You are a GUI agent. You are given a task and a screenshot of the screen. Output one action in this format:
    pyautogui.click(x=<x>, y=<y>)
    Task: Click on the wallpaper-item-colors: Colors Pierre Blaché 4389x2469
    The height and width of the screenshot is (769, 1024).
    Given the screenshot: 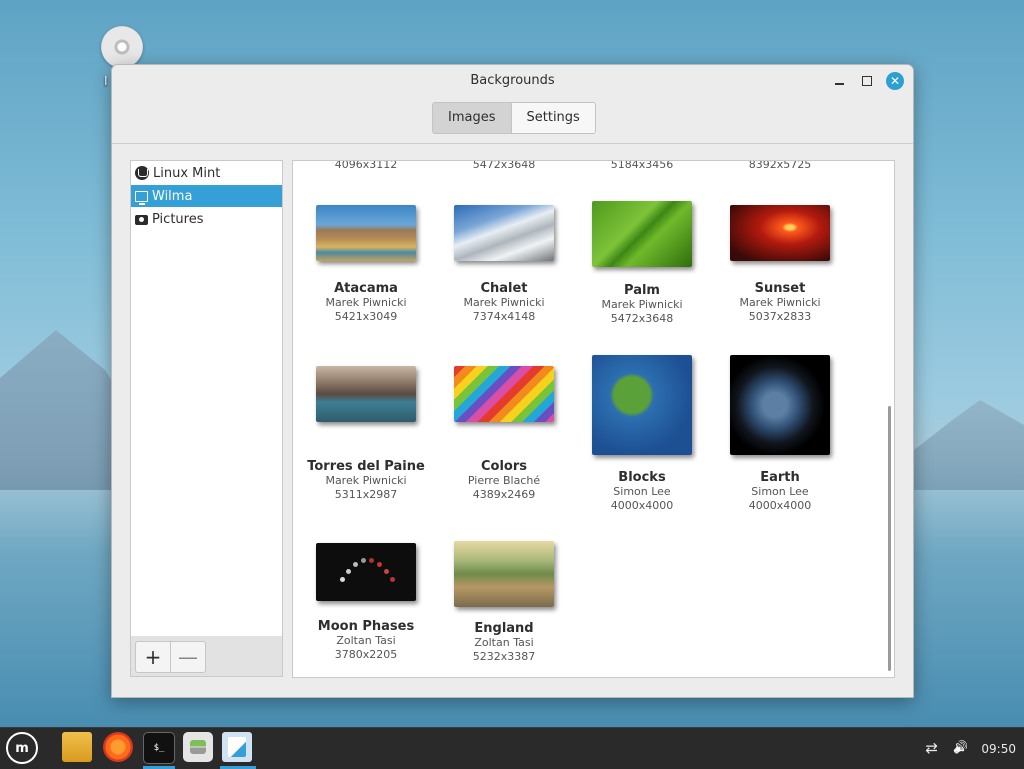 What is the action you would take?
    pyautogui.click(x=504, y=434)
    